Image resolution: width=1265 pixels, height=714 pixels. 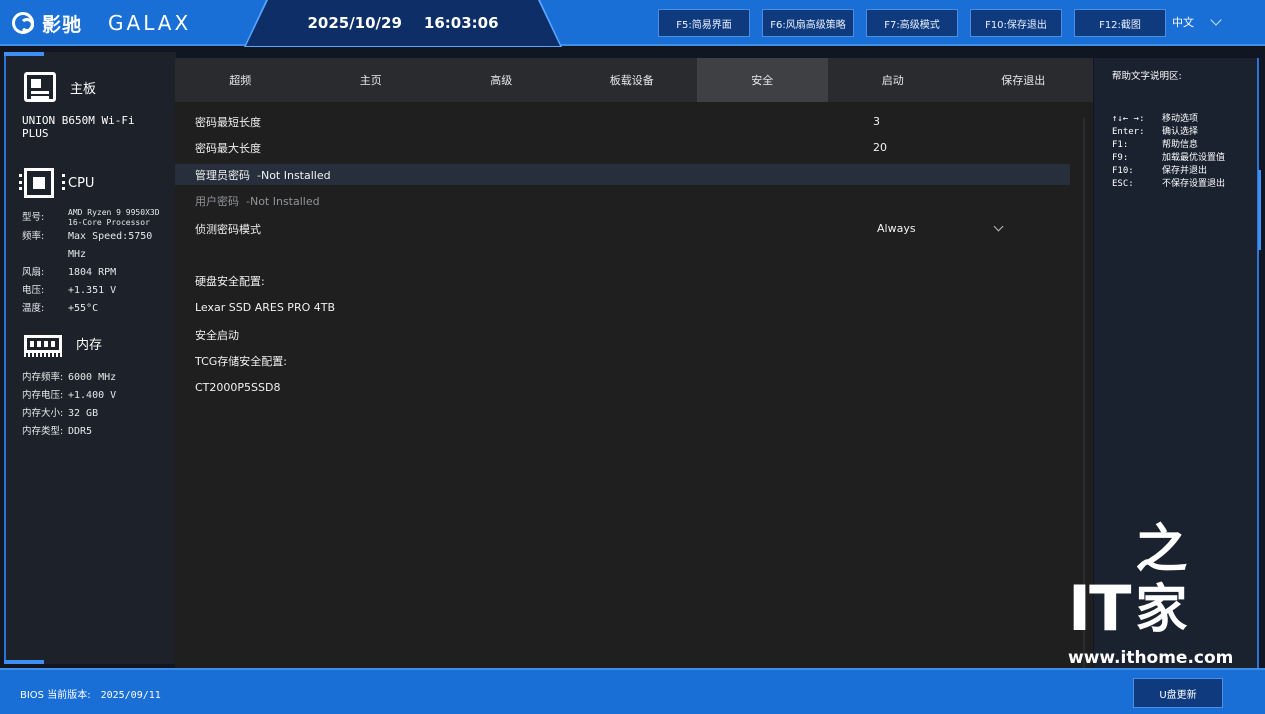 I want to click on cpu-temp-value: +55°C, so click(x=83, y=308).